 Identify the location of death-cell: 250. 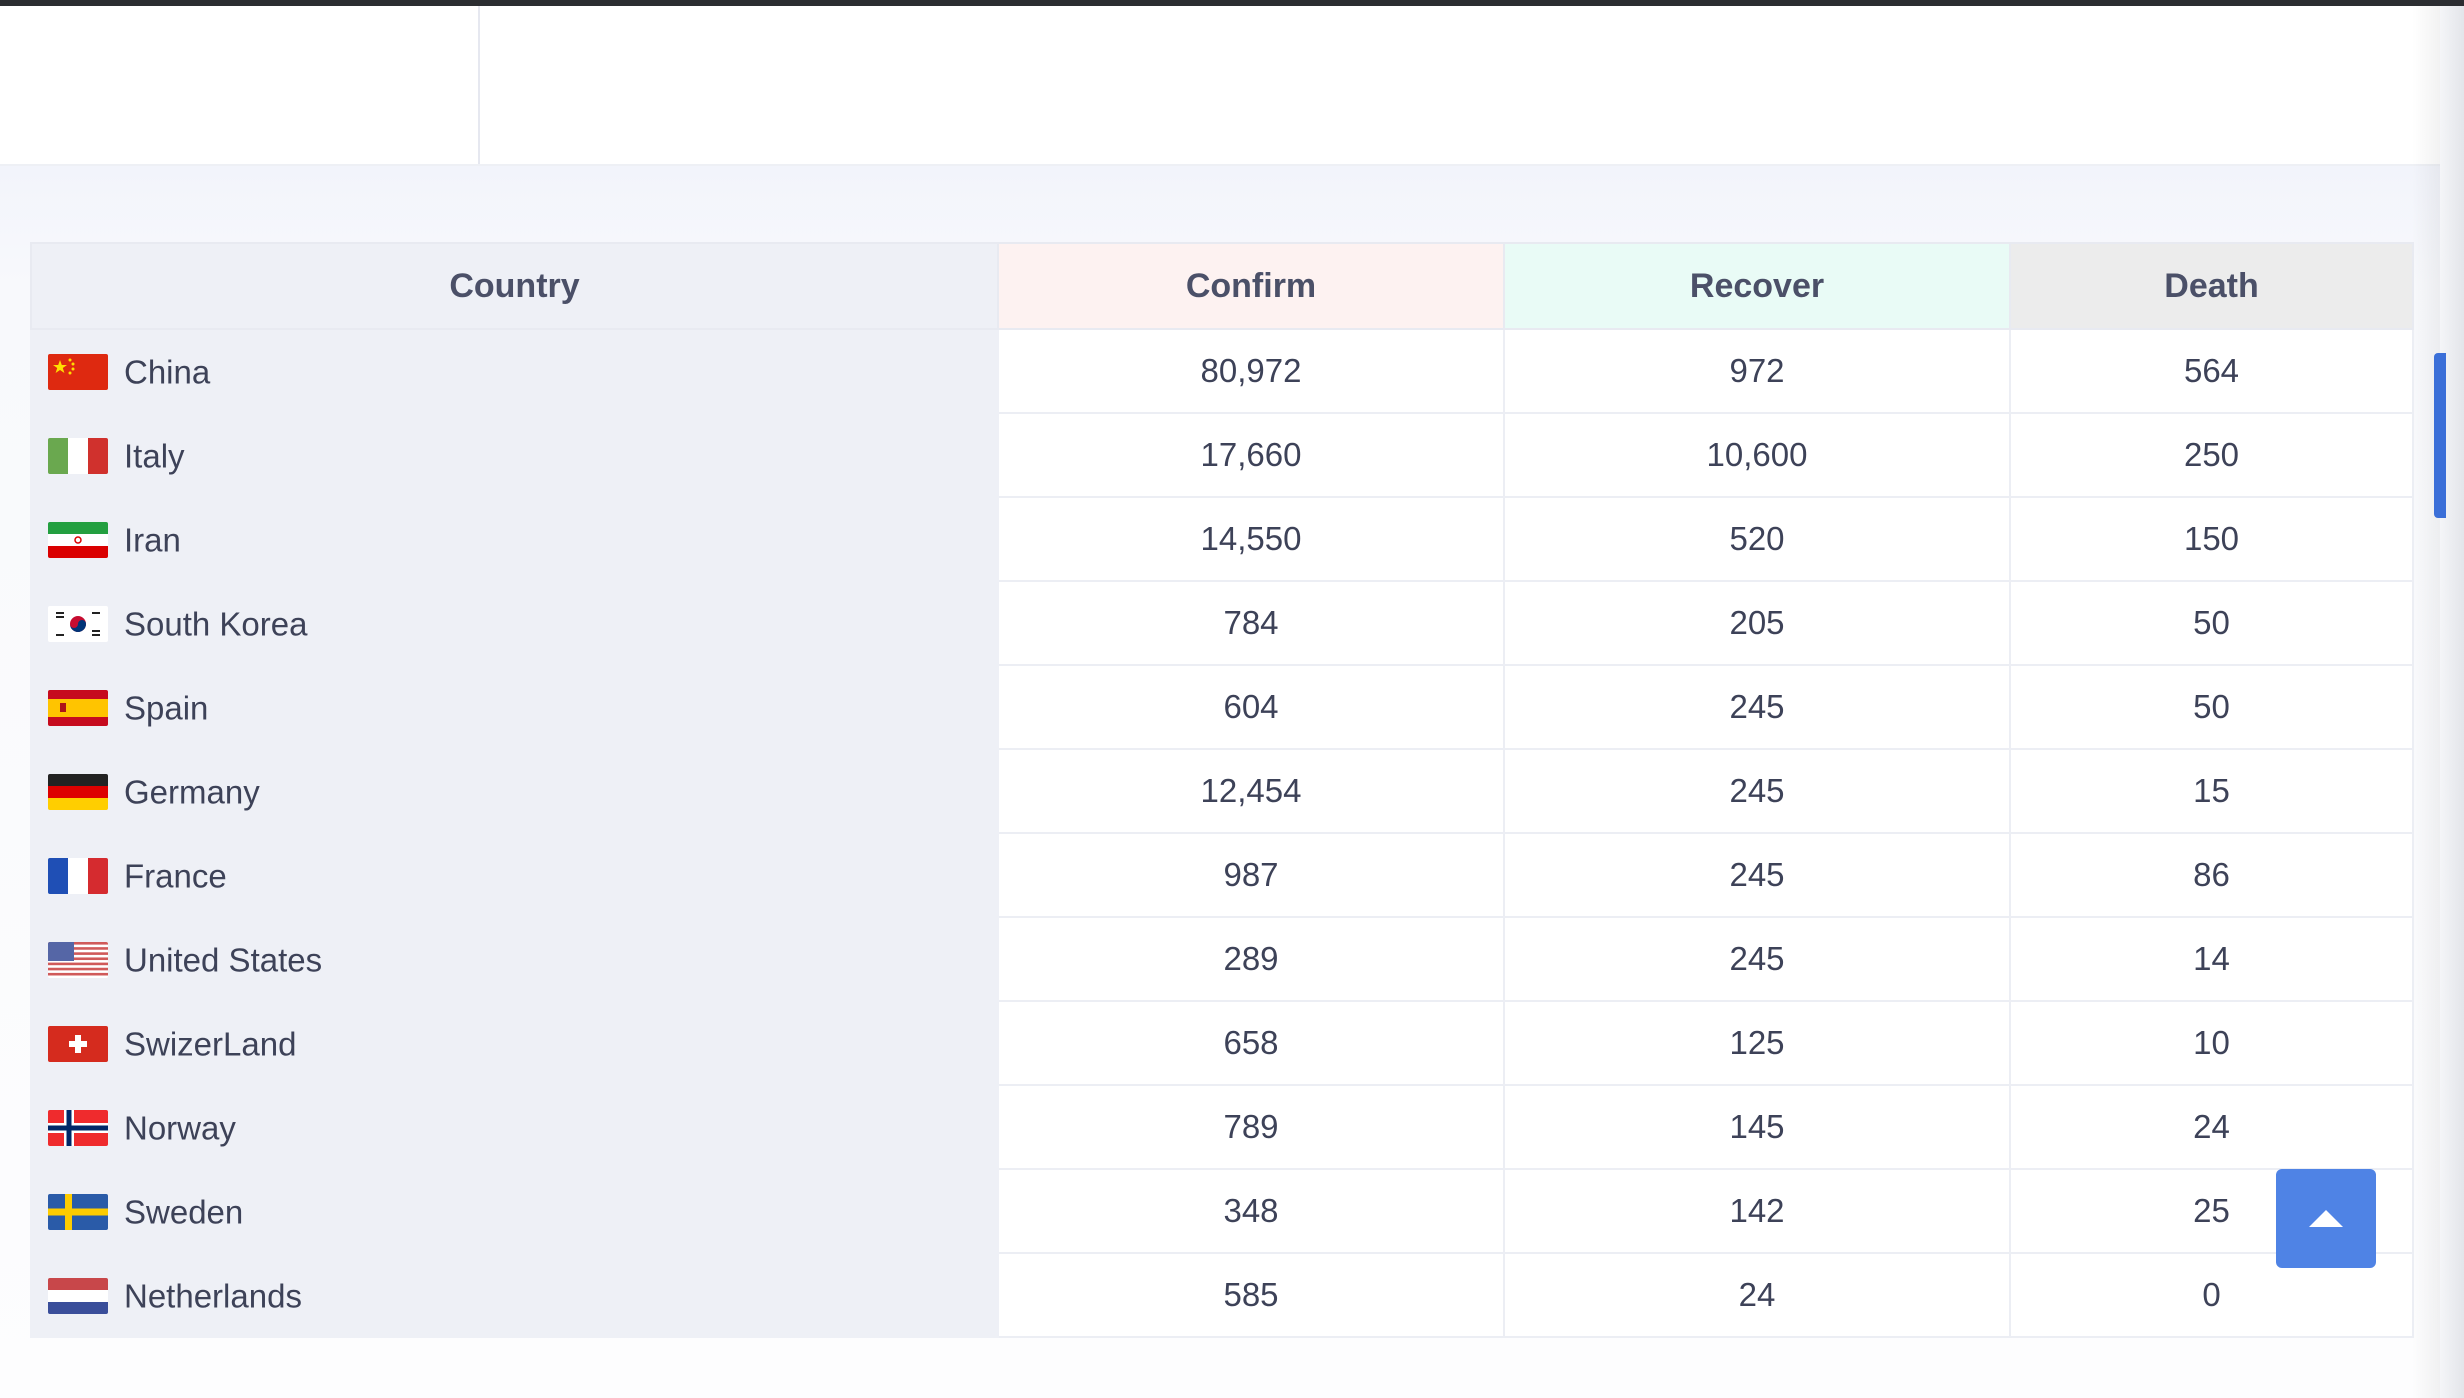
(2211, 455).